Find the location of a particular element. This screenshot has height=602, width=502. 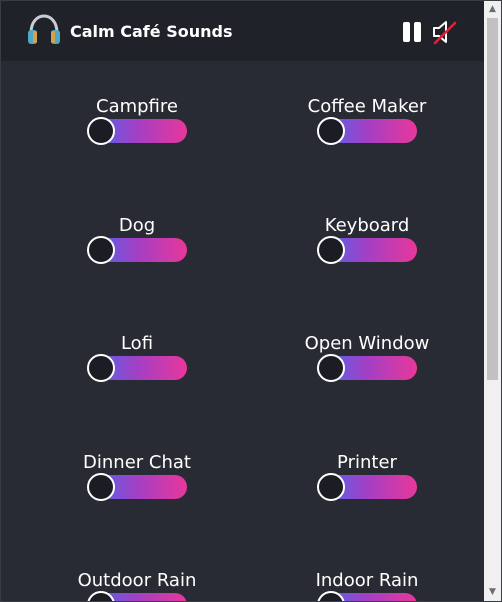

sound-item-dog: Dog is located at coordinates (137, 239).